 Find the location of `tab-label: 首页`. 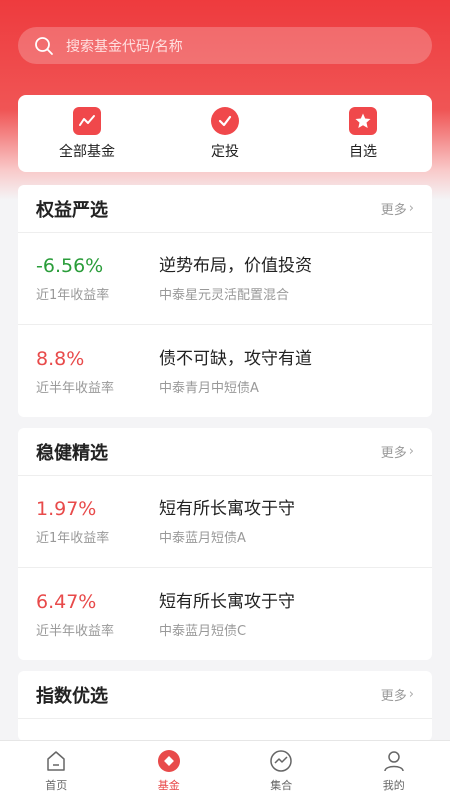

tab-label: 首页 is located at coordinates (56, 785).